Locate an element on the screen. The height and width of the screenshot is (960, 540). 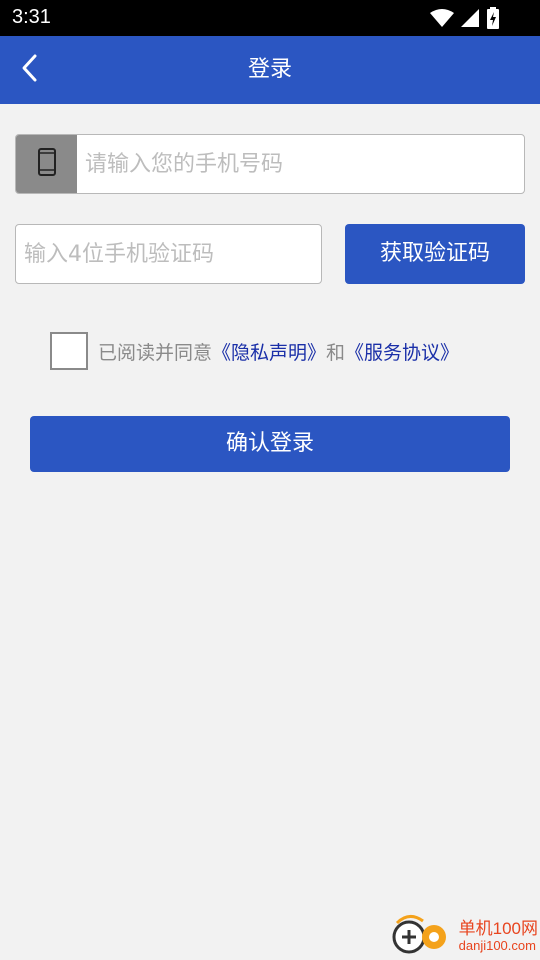
agreement-prefix: 已阅读并同意 is located at coordinates (155, 352).